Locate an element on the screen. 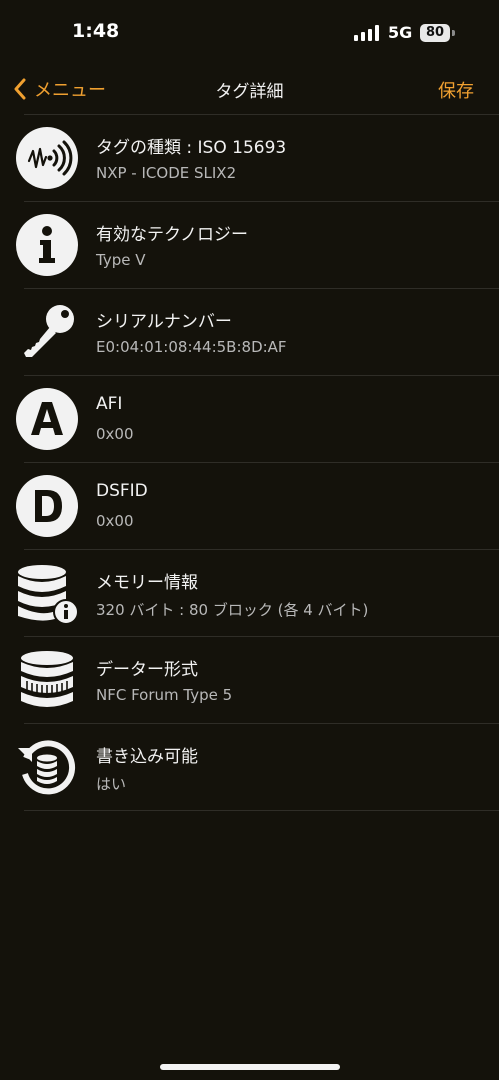 This screenshot has height=1080, width=499. list-item-technology: 有効なテクノロジー Type V is located at coordinates (257, 245).